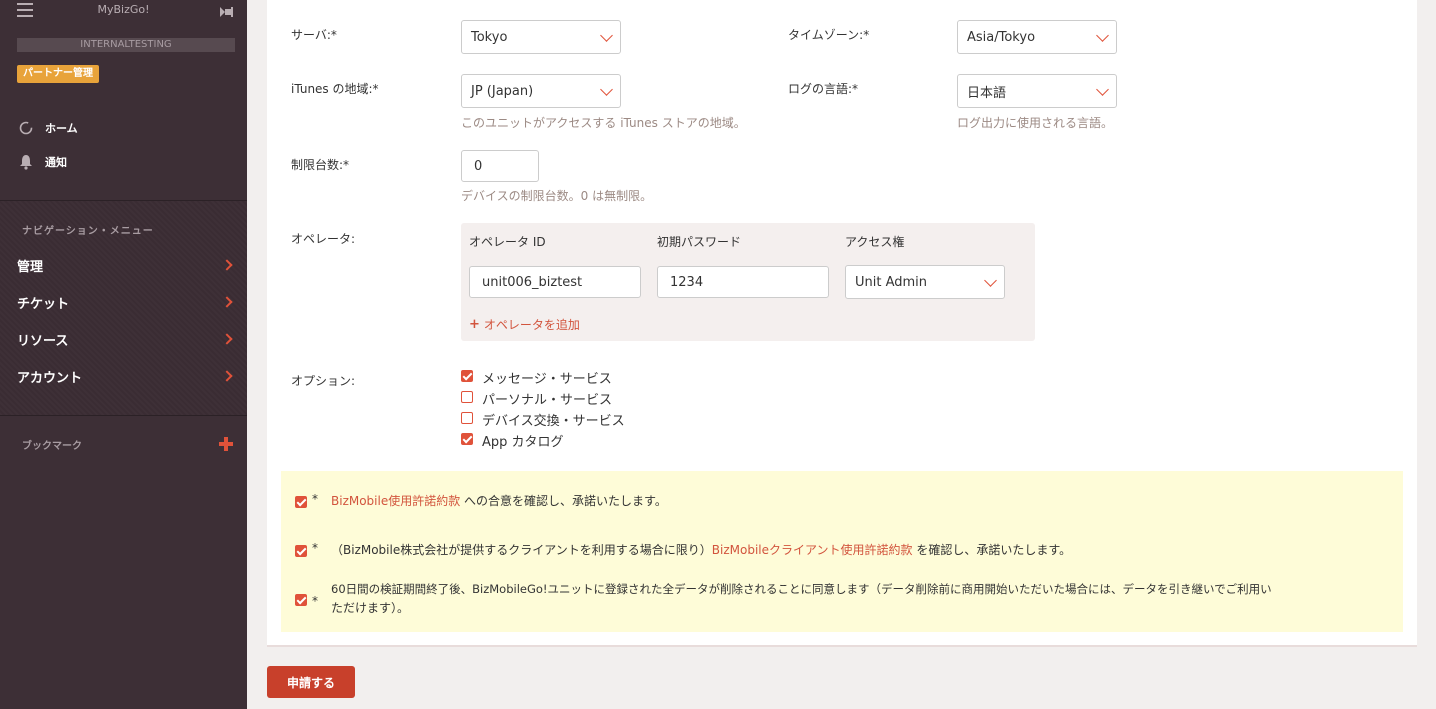  What do you see at coordinates (891, 282) in the screenshot?
I see `access-rights-value: Unit Admin` at bounding box center [891, 282].